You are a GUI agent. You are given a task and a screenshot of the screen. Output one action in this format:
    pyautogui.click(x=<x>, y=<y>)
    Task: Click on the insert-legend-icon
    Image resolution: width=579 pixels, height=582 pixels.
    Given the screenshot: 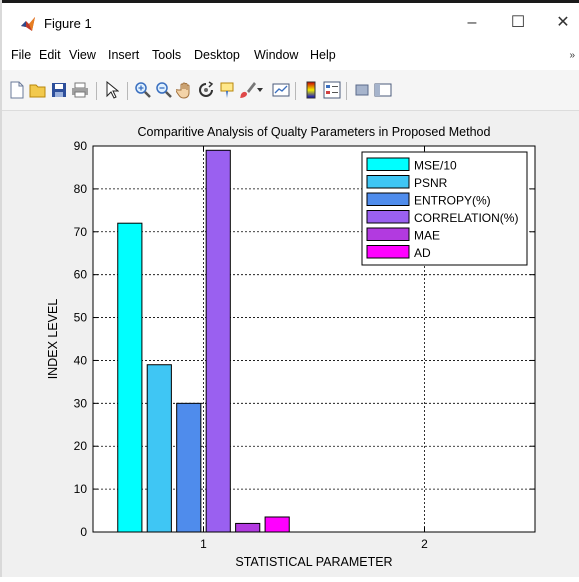 What is the action you would take?
    pyautogui.click(x=332, y=90)
    